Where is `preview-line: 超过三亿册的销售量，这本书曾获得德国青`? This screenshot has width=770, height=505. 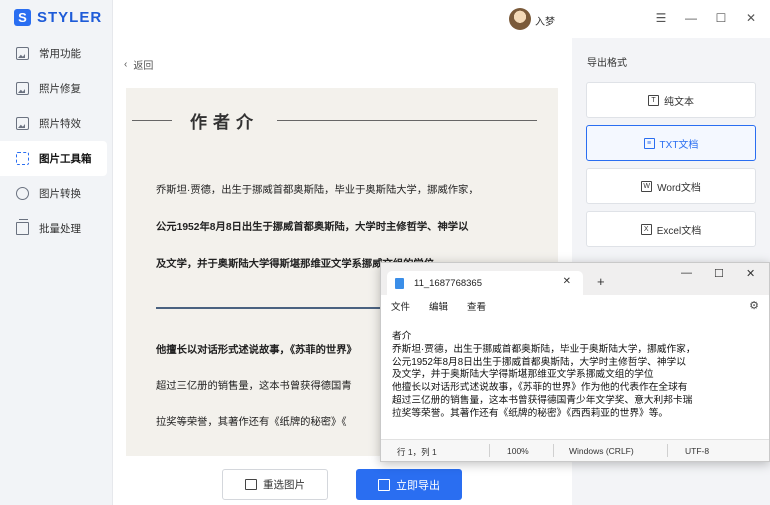
preview-line: 超过三亿册的销售量，这本书曾获得德国青 is located at coordinates (254, 386).